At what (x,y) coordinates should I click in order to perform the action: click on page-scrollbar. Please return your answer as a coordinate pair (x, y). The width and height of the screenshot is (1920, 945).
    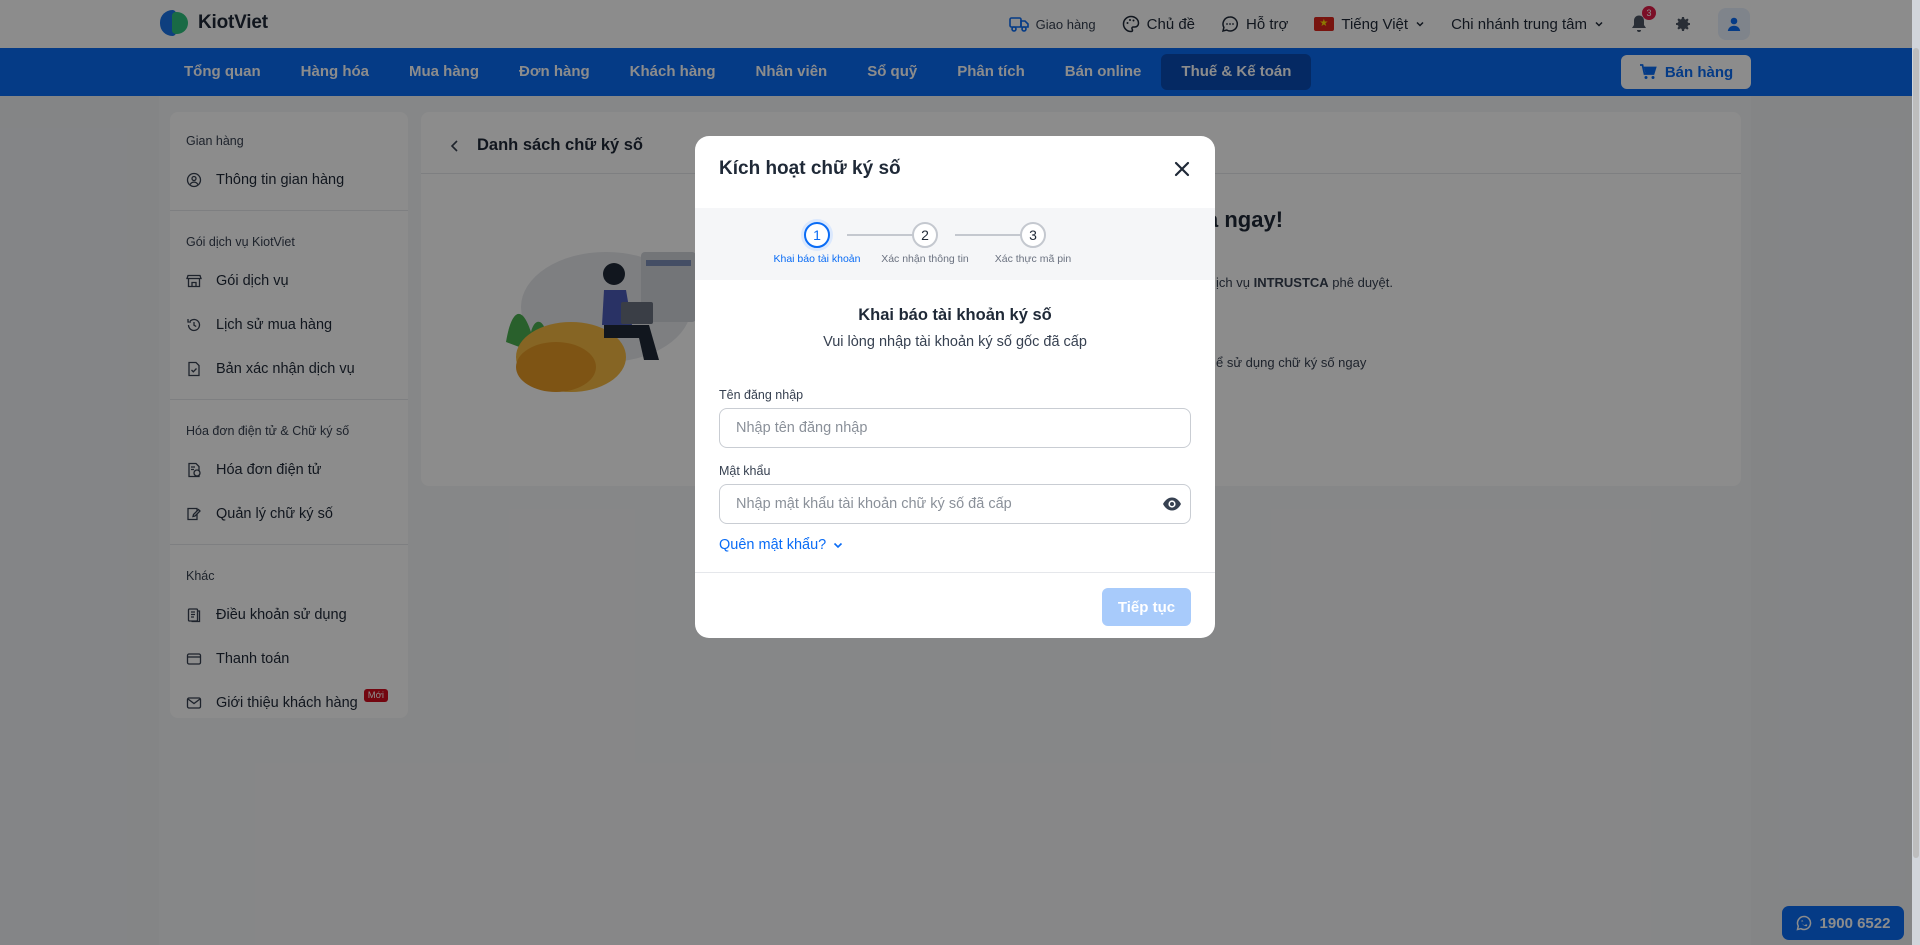
    Looking at the image, I should click on (1916, 472).